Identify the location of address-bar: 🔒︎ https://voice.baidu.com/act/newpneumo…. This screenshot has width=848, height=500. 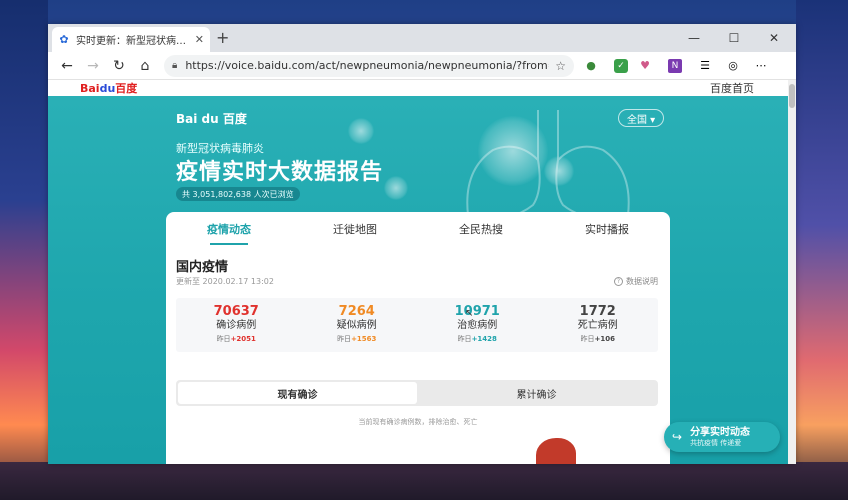
(369, 65).